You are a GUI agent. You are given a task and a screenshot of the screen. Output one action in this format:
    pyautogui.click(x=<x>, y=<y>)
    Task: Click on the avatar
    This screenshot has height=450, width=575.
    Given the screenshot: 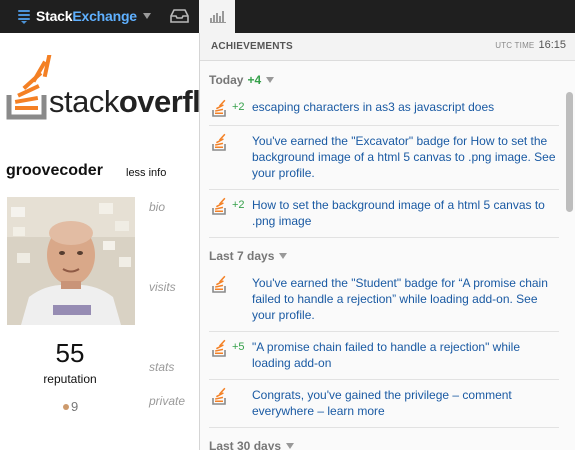 What is the action you would take?
    pyautogui.click(x=71, y=261)
    